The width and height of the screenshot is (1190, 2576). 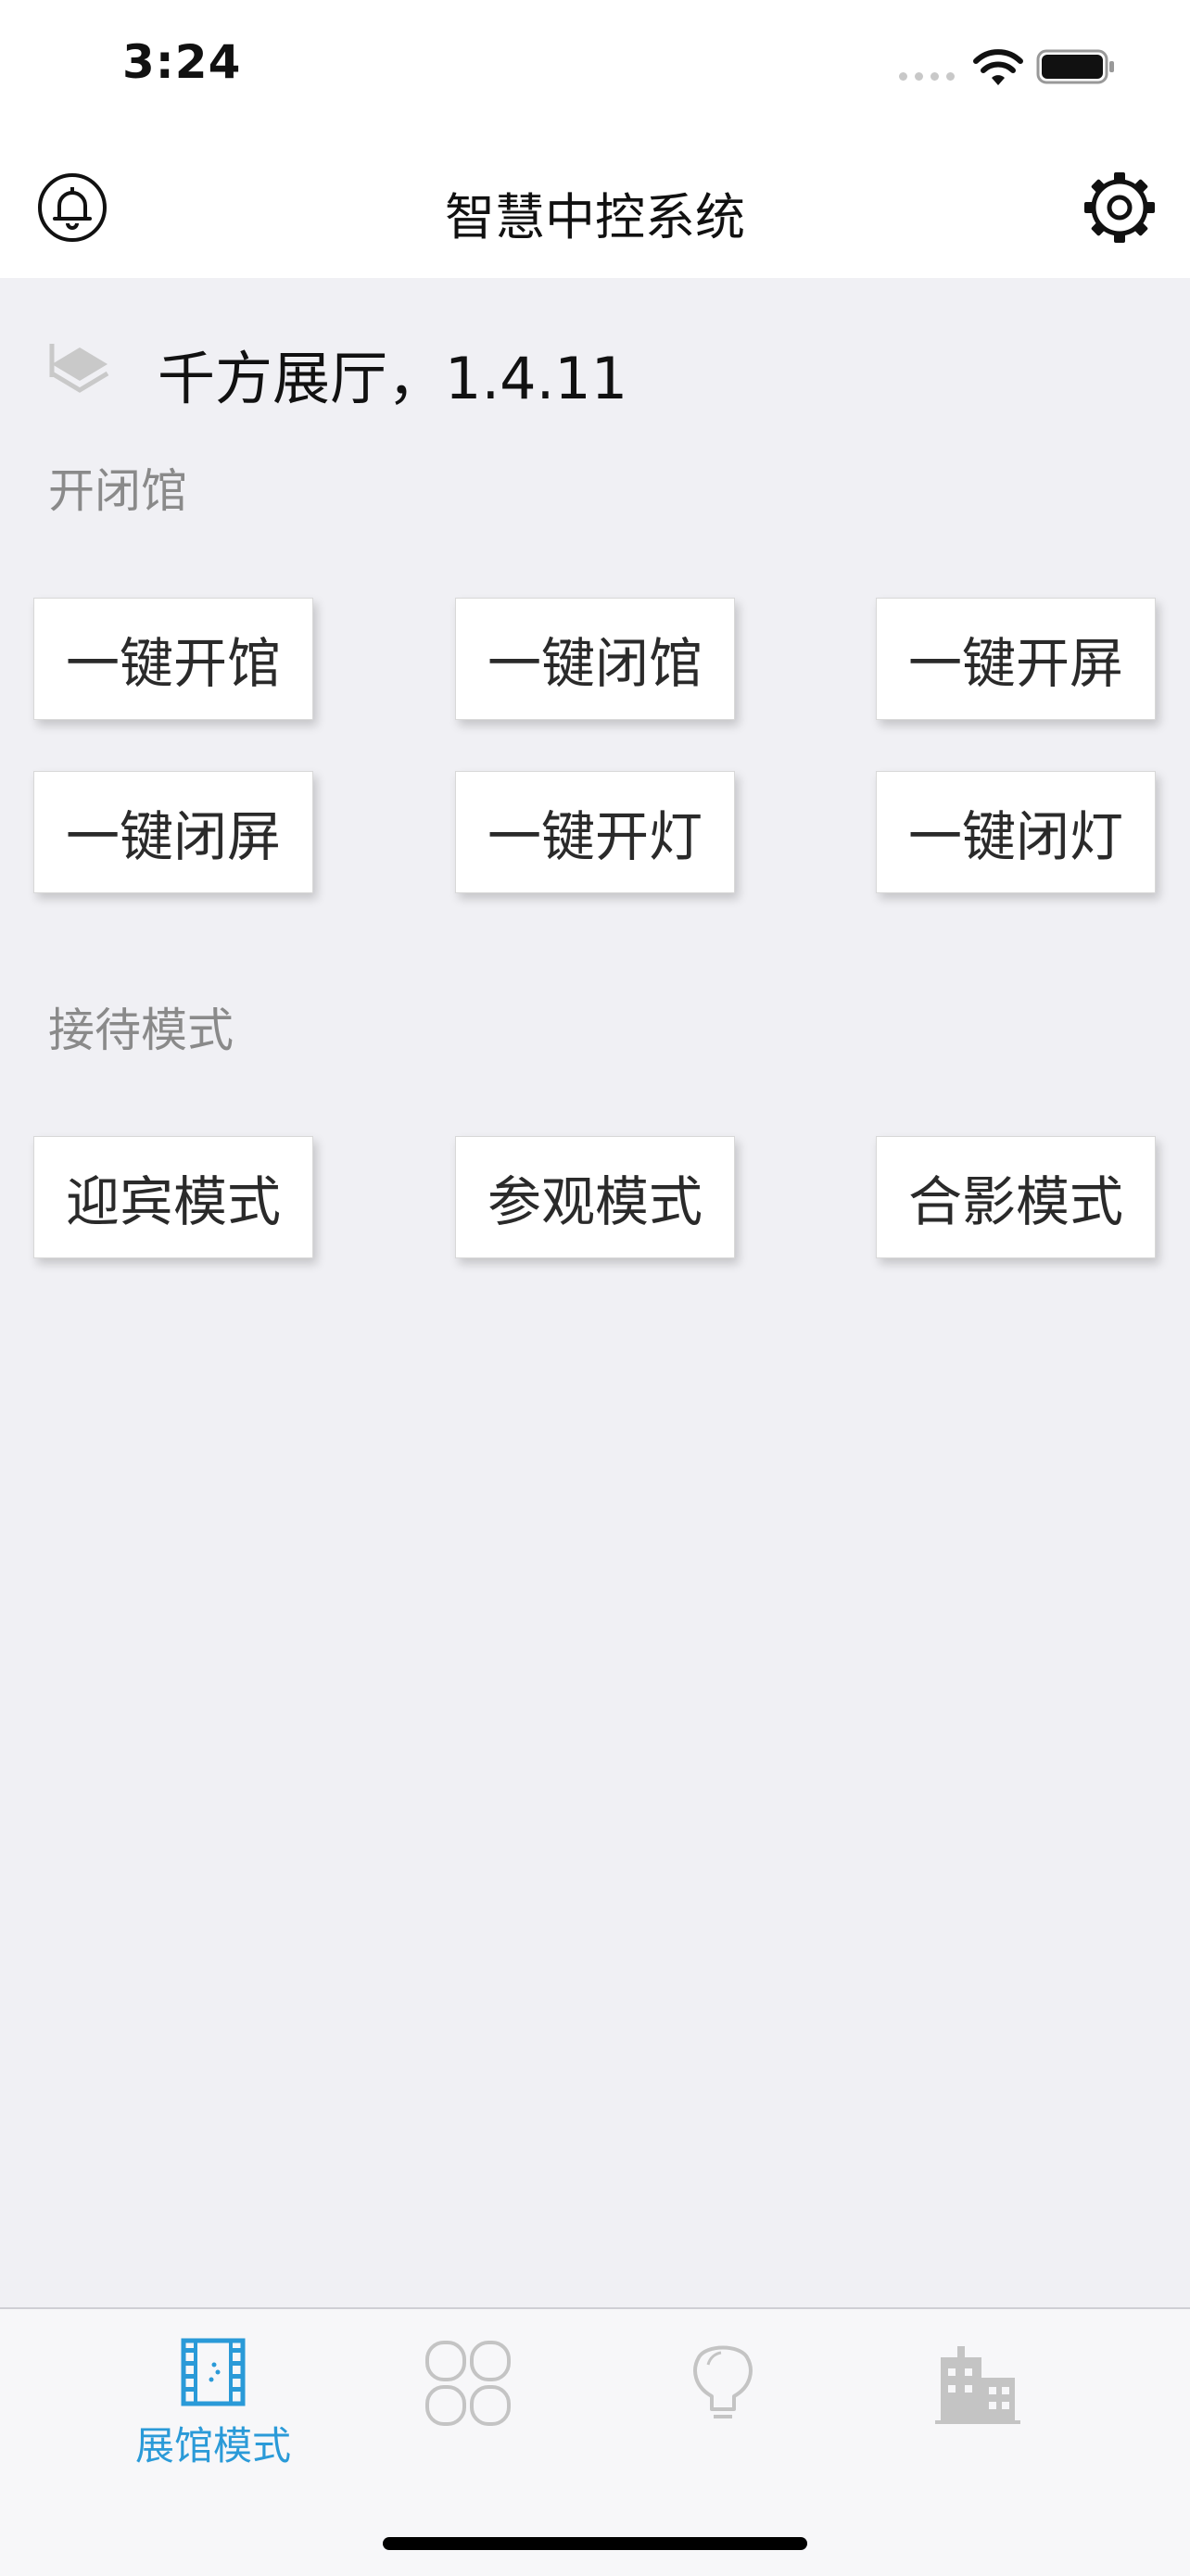 What do you see at coordinates (595, 69) in the screenshot?
I see `status-bar: 3:24` at bounding box center [595, 69].